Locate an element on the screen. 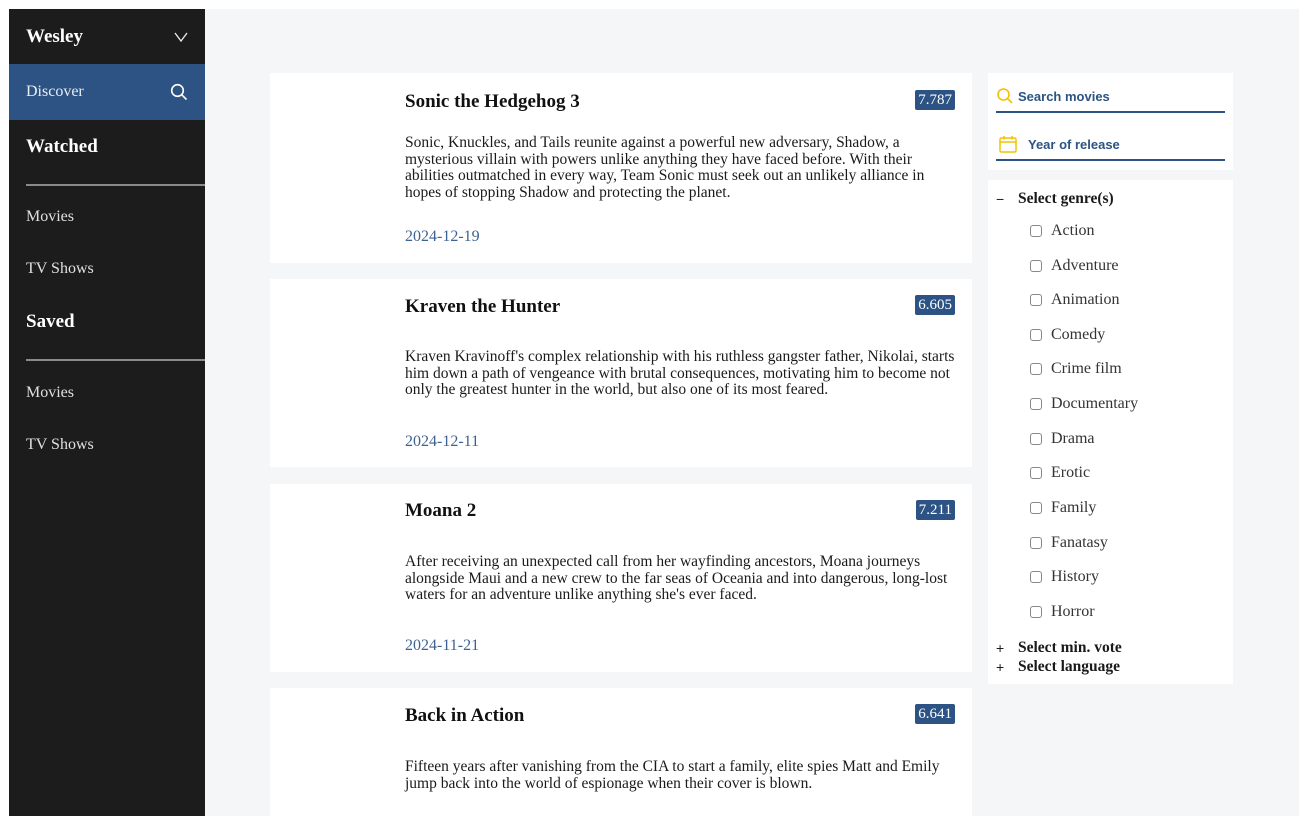 This screenshot has height=816, width=1308. min-vote-accordion-toggle: + Select min. vote is located at coordinates (1059, 648).